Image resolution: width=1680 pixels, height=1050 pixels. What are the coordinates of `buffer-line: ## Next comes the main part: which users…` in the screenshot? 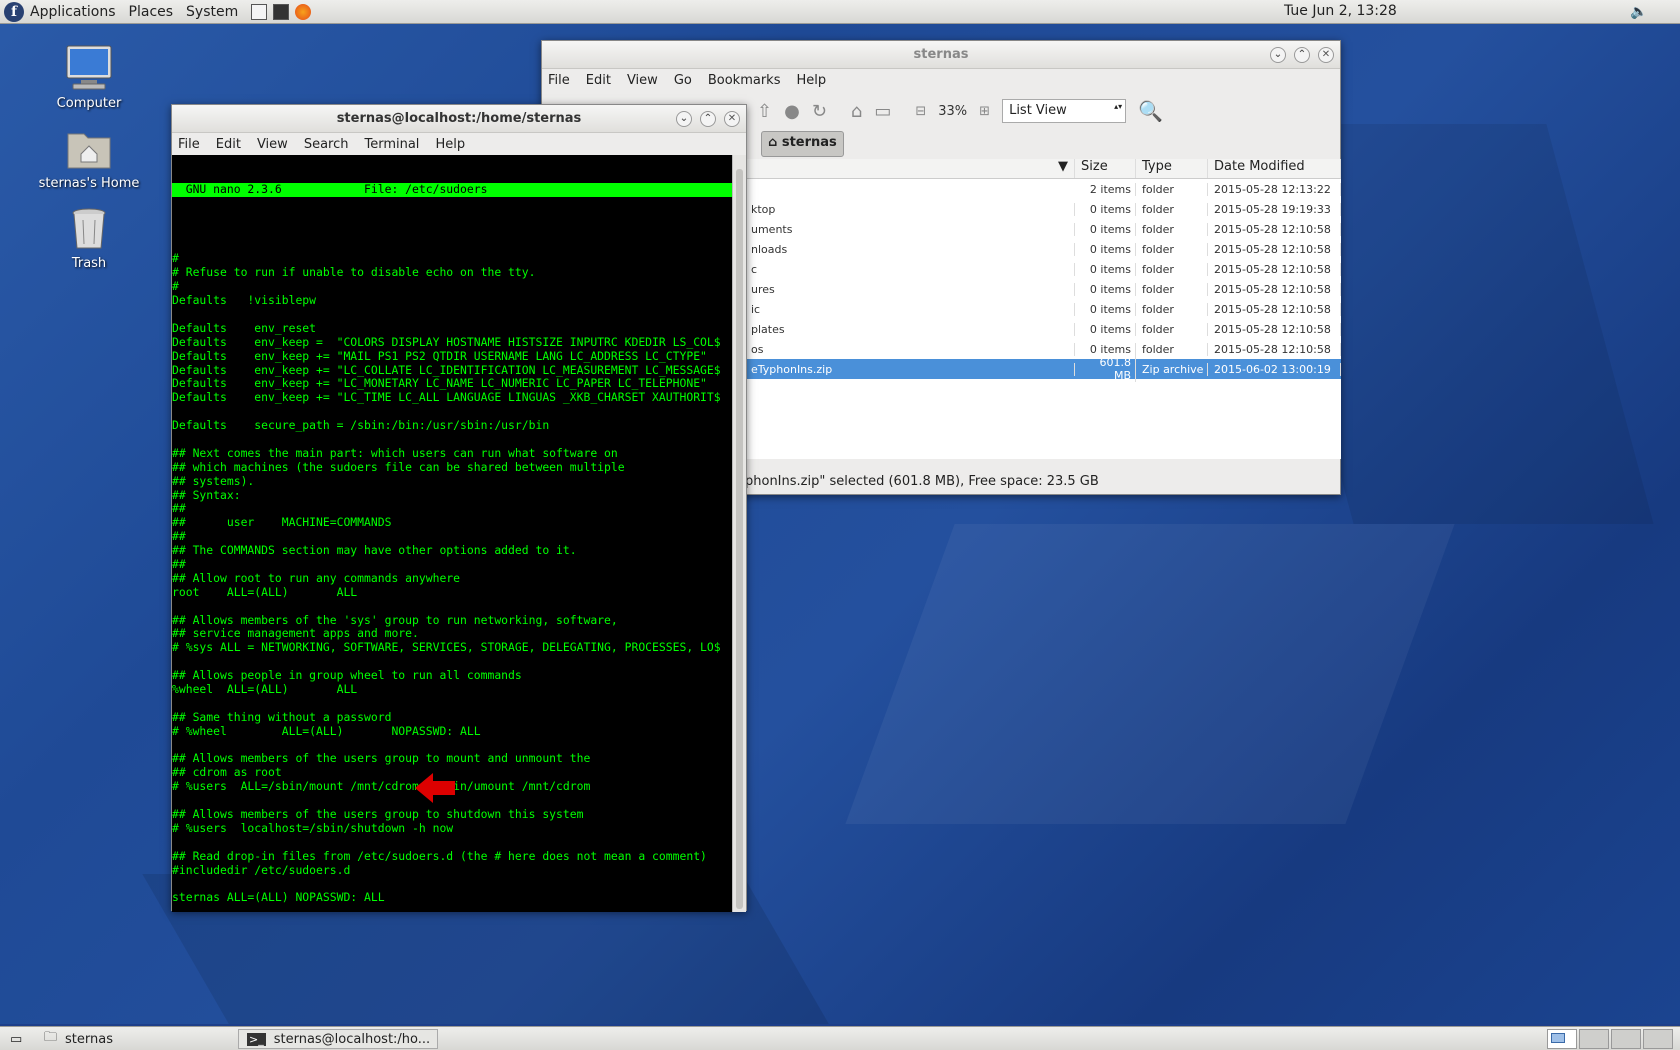 It's located at (395, 452).